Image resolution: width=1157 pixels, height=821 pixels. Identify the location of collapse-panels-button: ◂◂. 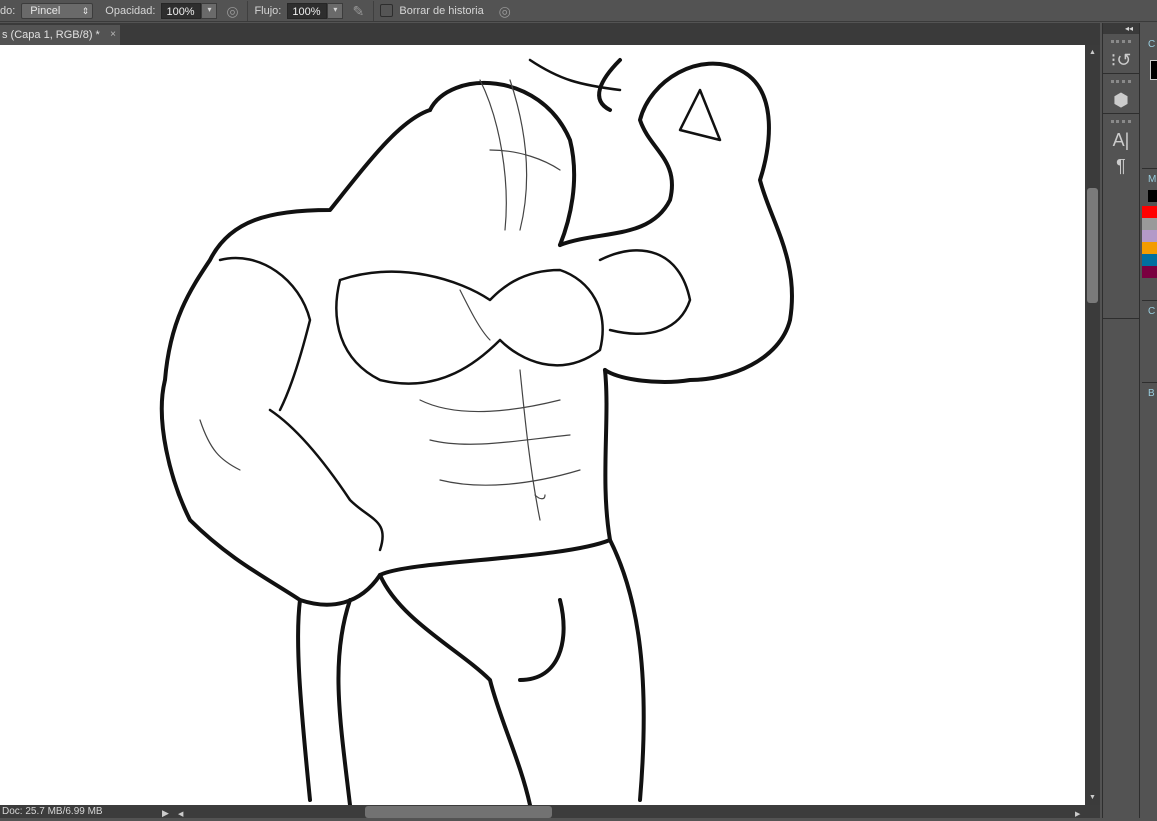
(1121, 28).